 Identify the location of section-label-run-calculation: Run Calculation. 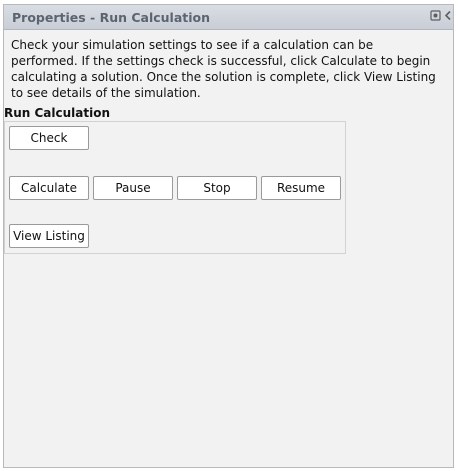
(57, 113).